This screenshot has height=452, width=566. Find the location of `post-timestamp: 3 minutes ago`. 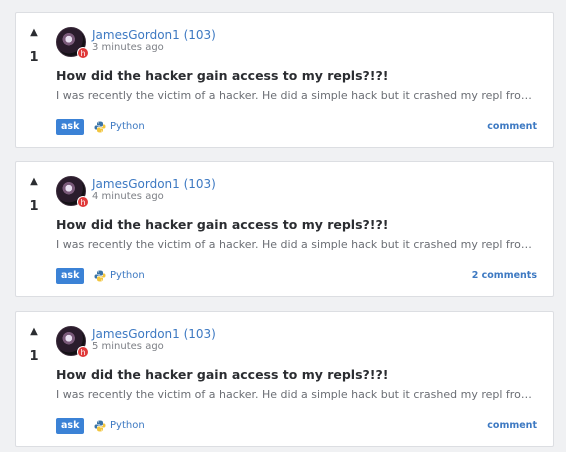

post-timestamp: 3 minutes ago is located at coordinates (128, 47).